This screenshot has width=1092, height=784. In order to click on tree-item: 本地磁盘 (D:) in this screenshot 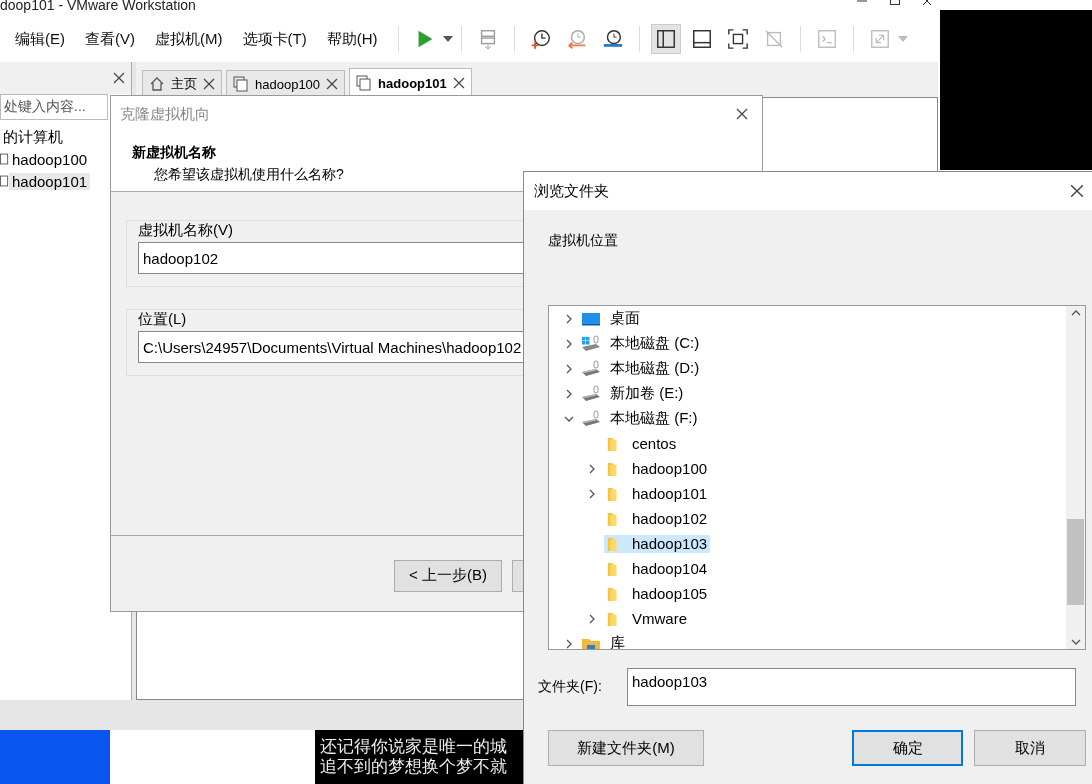, I will do `click(655, 368)`.